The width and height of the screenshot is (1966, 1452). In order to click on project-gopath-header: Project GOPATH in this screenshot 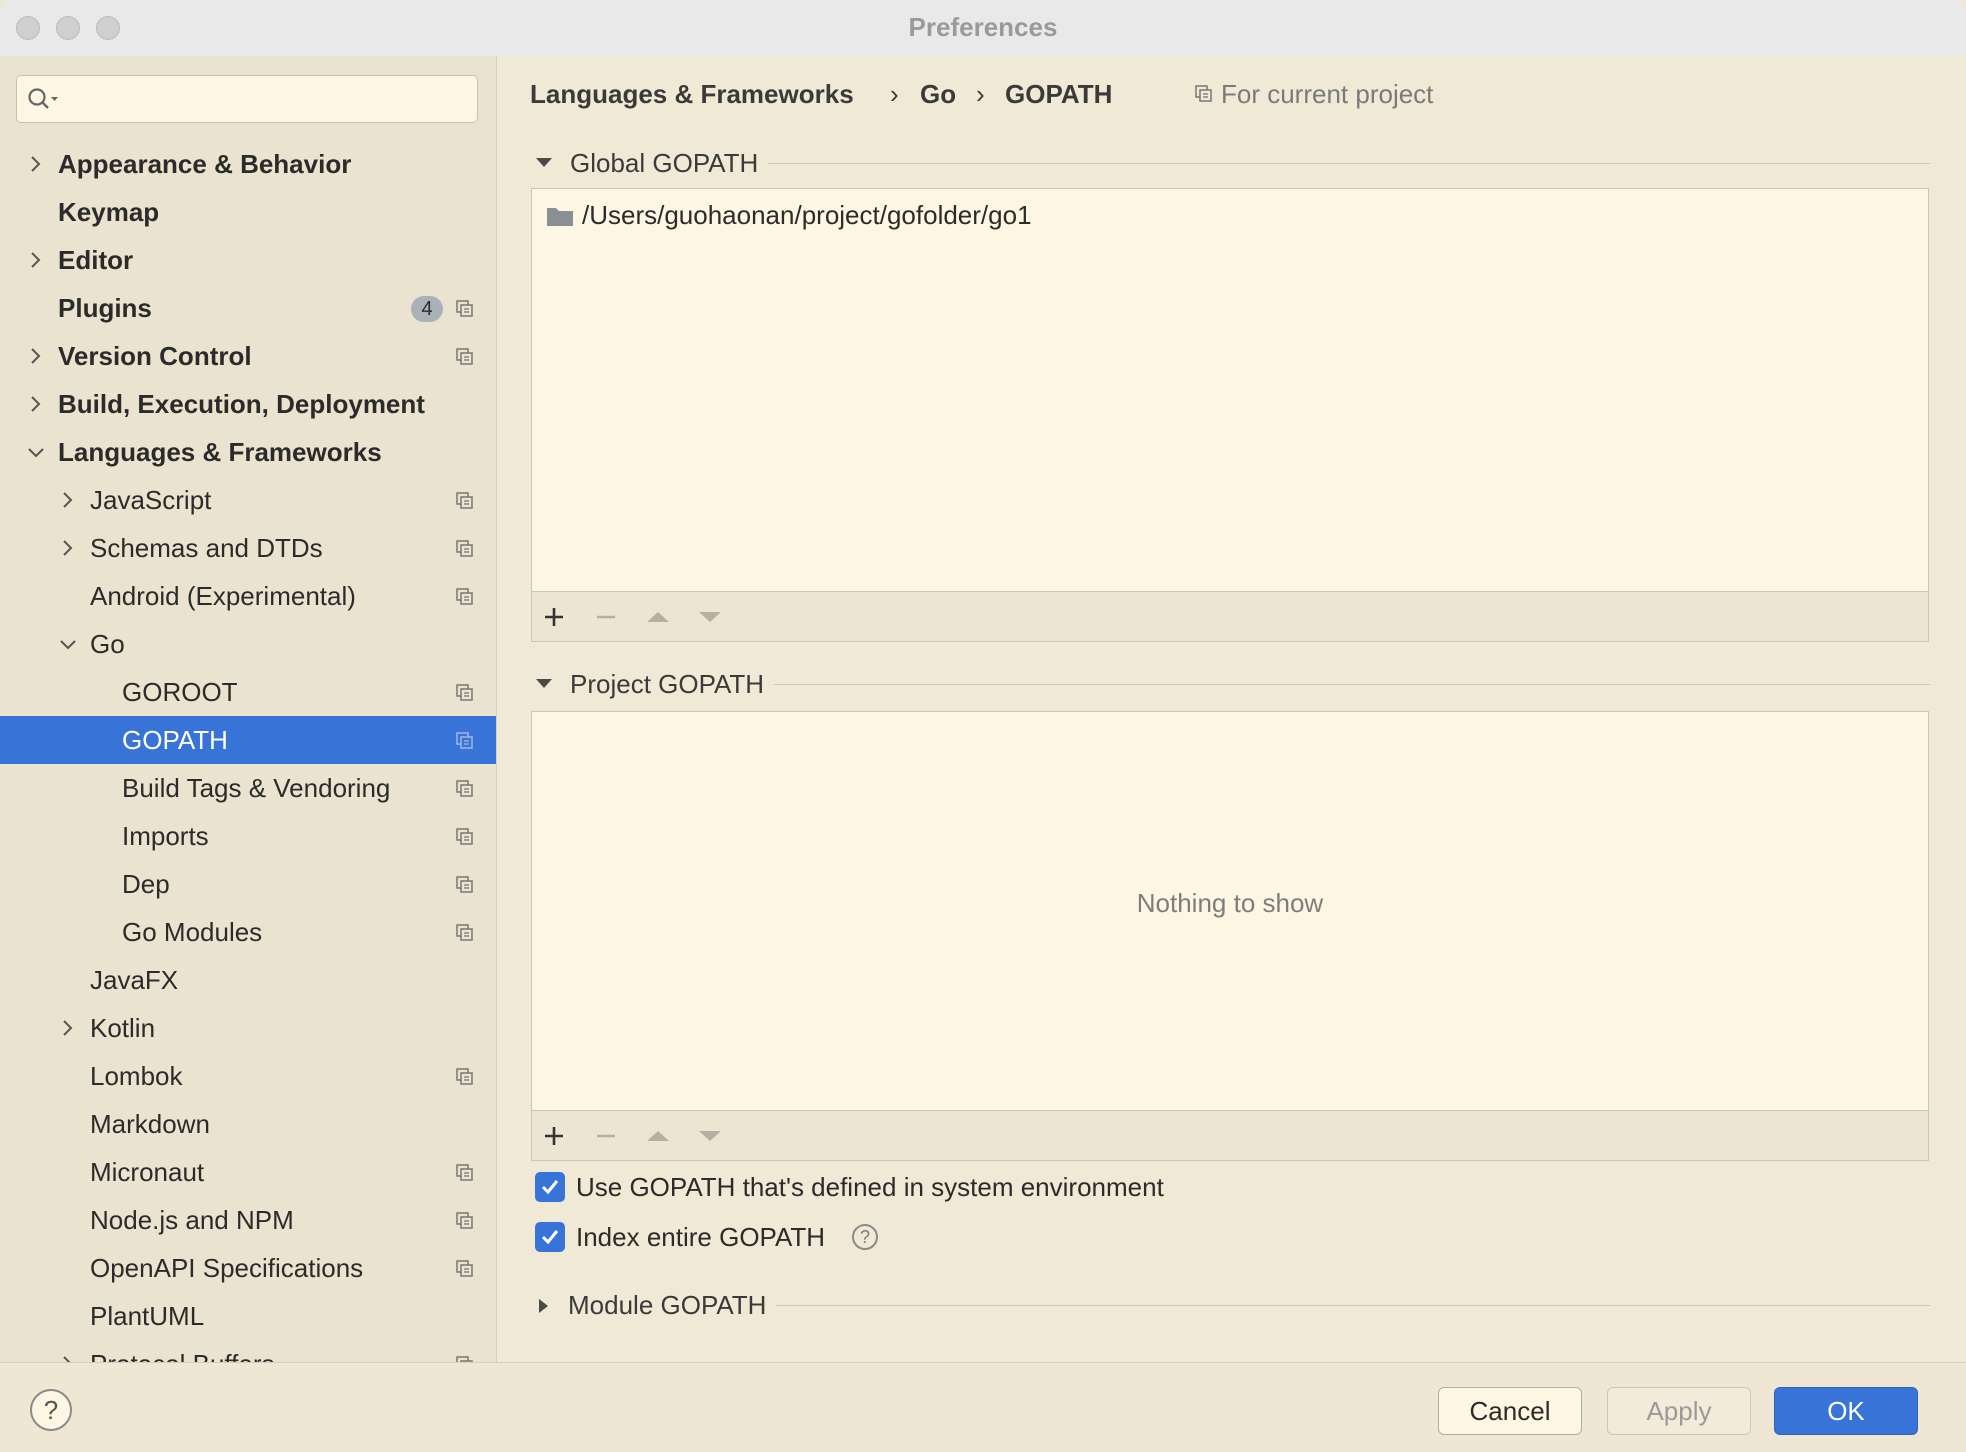, I will do `click(1230, 684)`.